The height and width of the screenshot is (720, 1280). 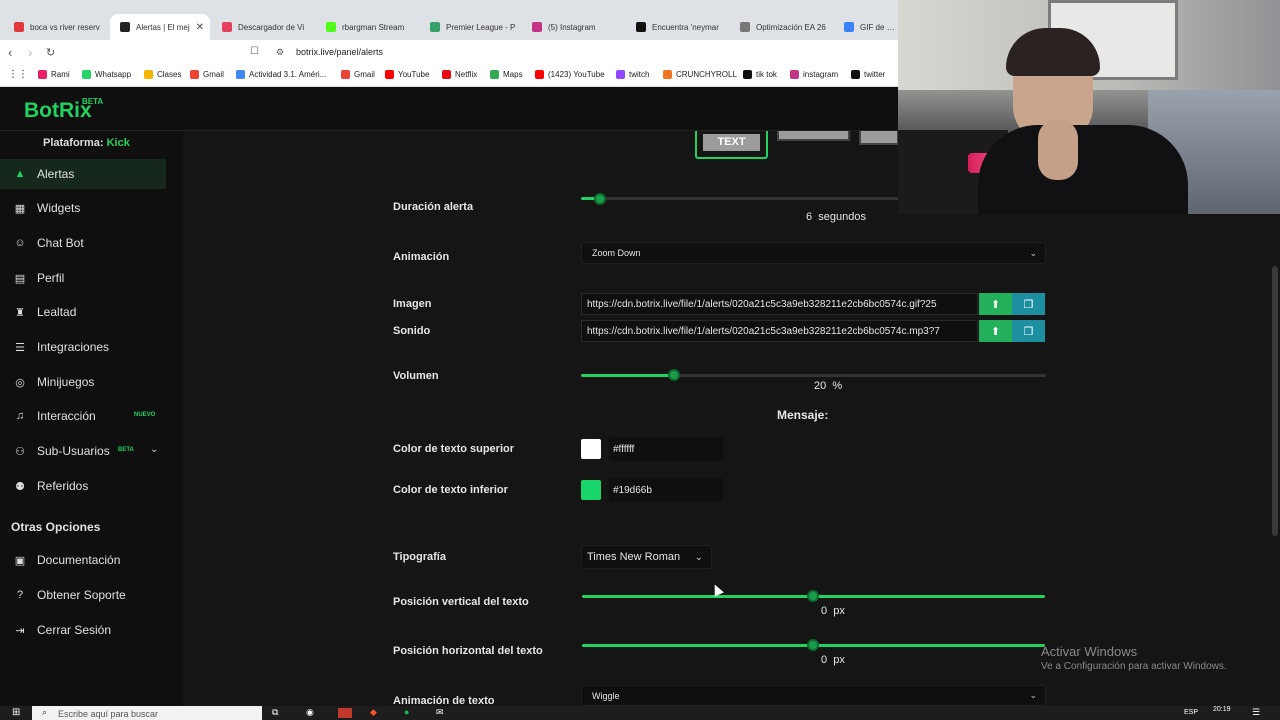 What do you see at coordinates (57, 312) in the screenshot?
I see `sidebar-item-label: Lealtad` at bounding box center [57, 312].